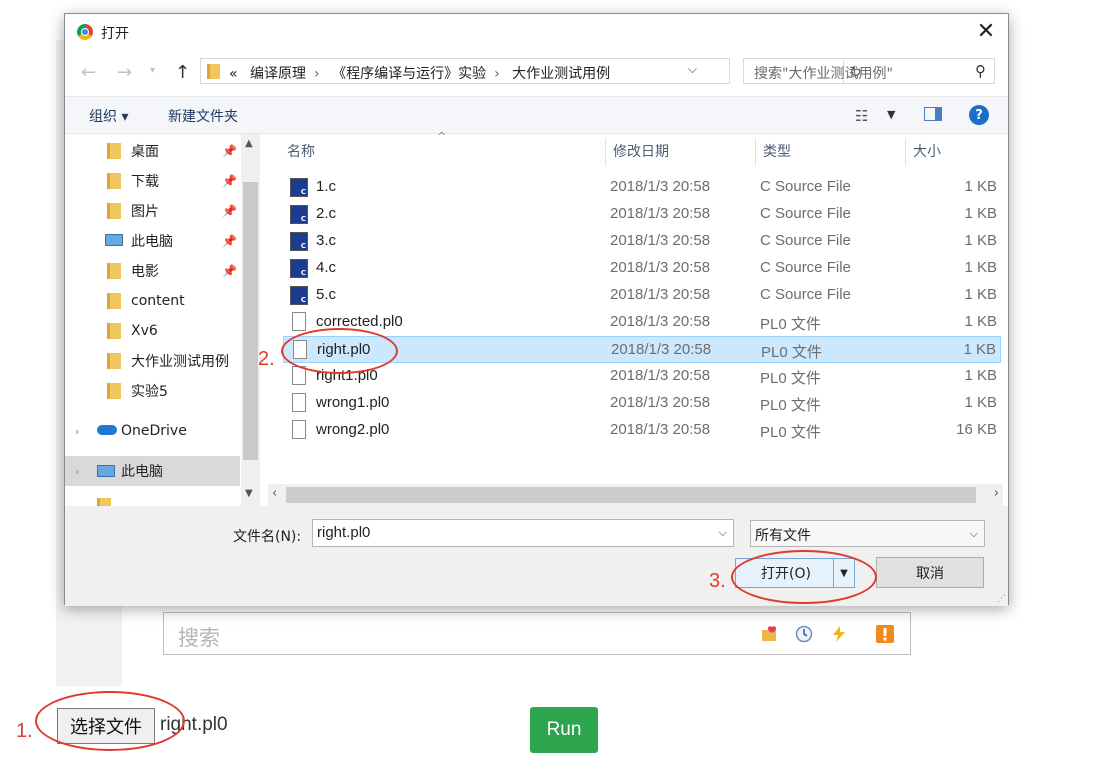 This screenshot has height=766, width=1100. What do you see at coordinates (344, 349) in the screenshot?
I see `file-name: right.pl0` at bounding box center [344, 349].